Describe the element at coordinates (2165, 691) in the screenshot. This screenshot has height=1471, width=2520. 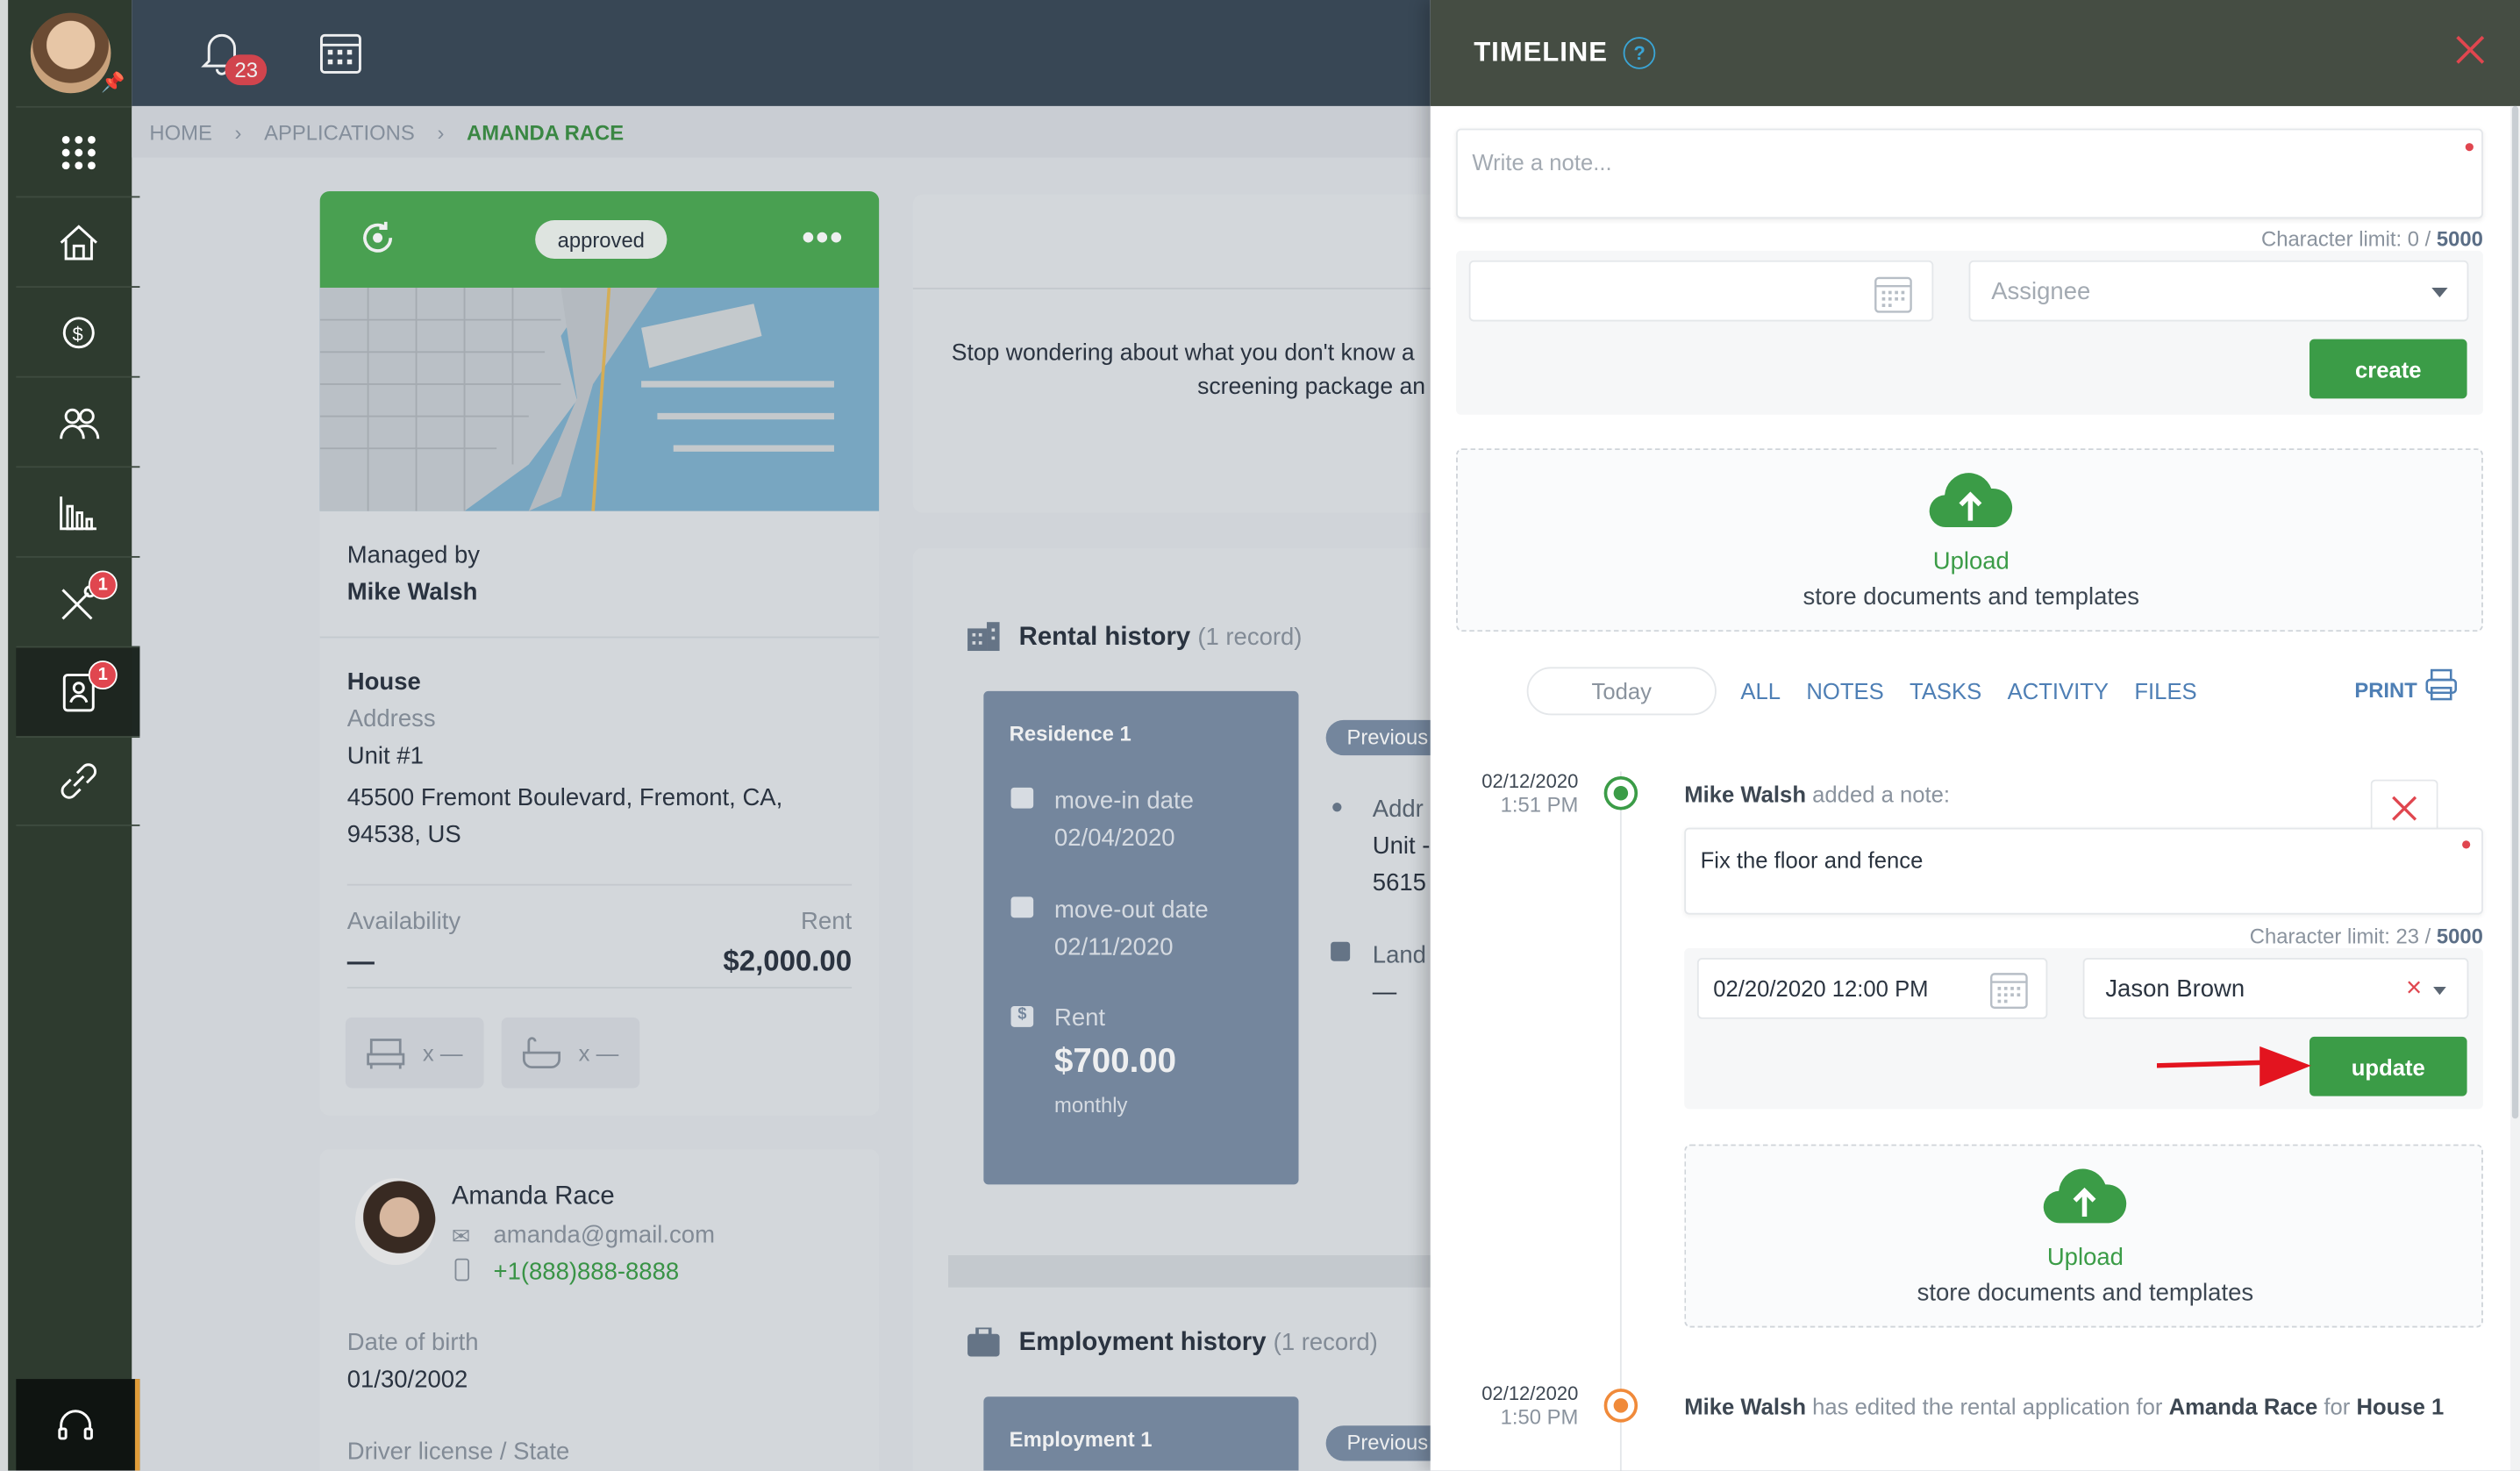
I see `tab-files: FILES` at that location.